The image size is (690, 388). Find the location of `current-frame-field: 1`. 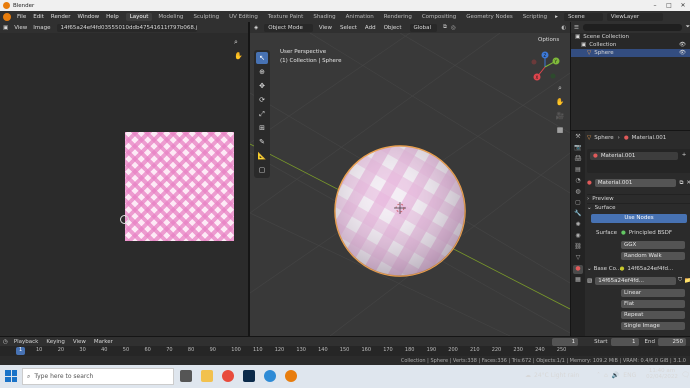

current-frame-field: 1 is located at coordinates (565, 341).